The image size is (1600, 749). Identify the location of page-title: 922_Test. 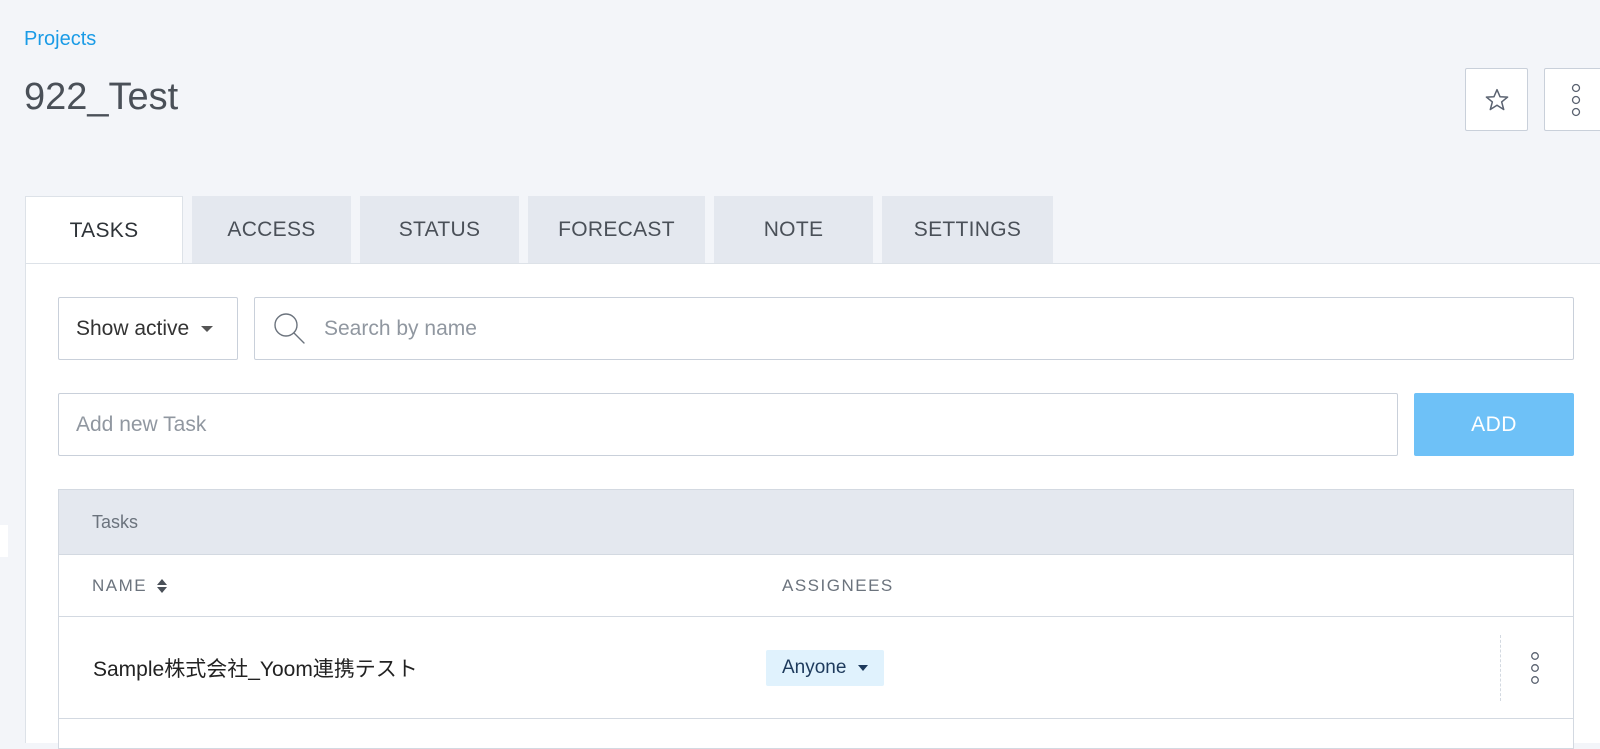
(101, 97).